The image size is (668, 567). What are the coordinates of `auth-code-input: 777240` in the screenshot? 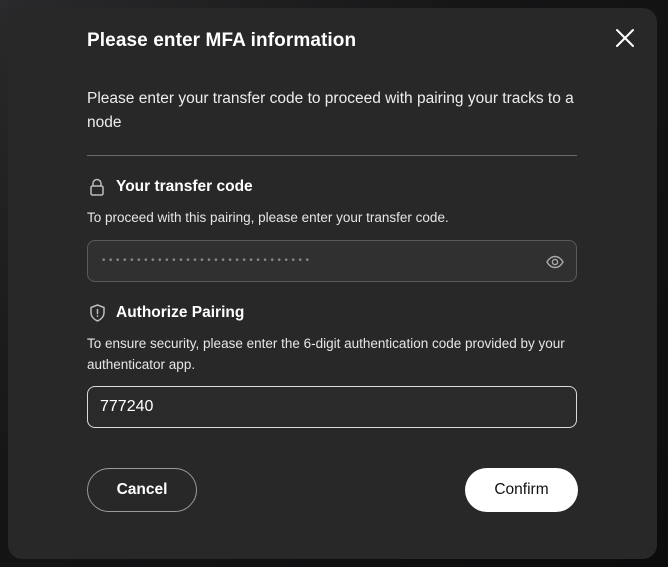 It's located at (332, 407).